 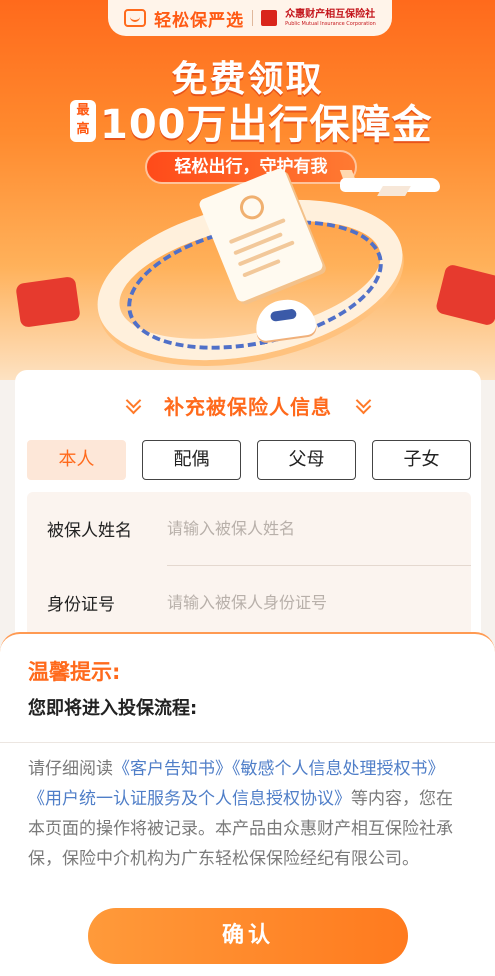 I want to click on card-header: 补充被保险人信息, so click(x=248, y=405).